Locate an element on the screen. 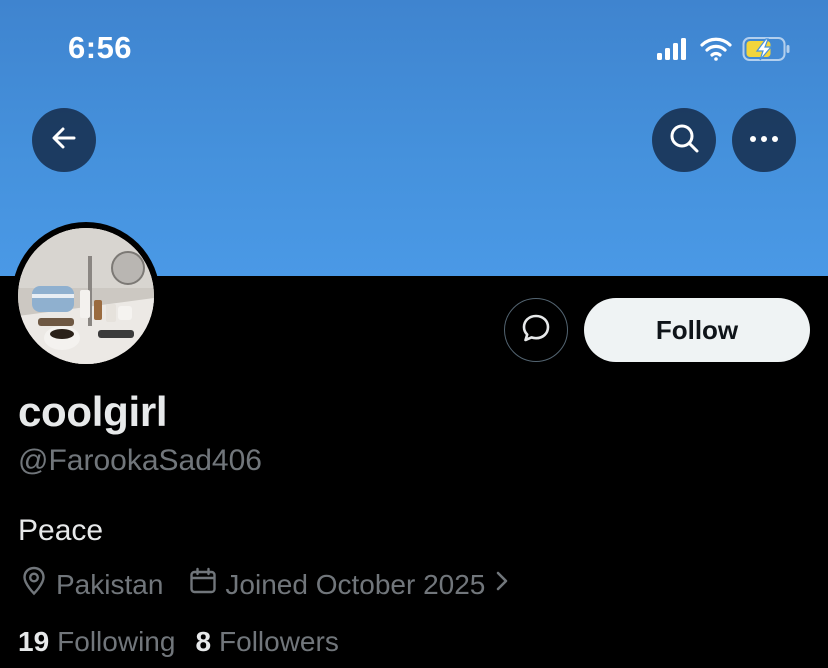  avatar-image is located at coordinates (86, 296).